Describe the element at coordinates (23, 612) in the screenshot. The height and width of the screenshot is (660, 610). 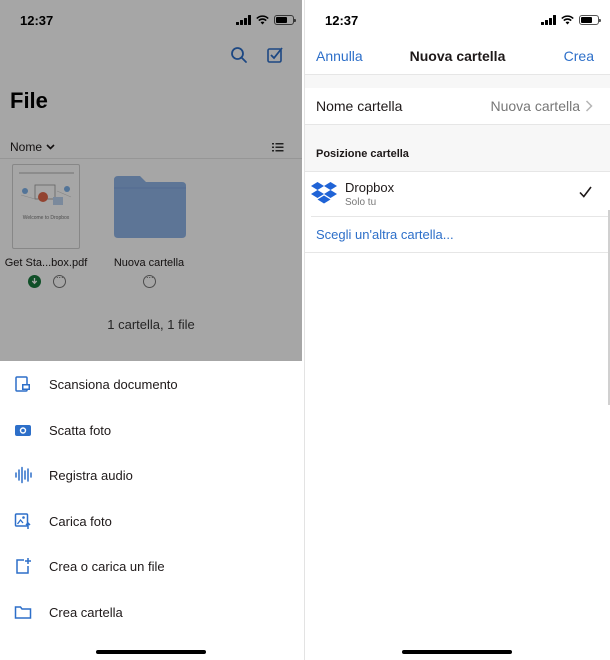
I see `folder-outline-icon` at that location.